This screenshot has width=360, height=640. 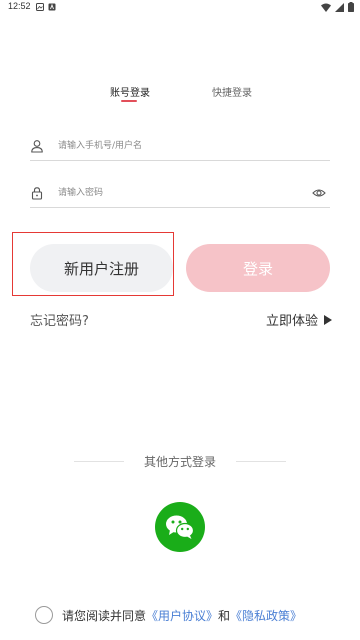 I want to click on status-bar: 12:52, so click(x=180, y=7).